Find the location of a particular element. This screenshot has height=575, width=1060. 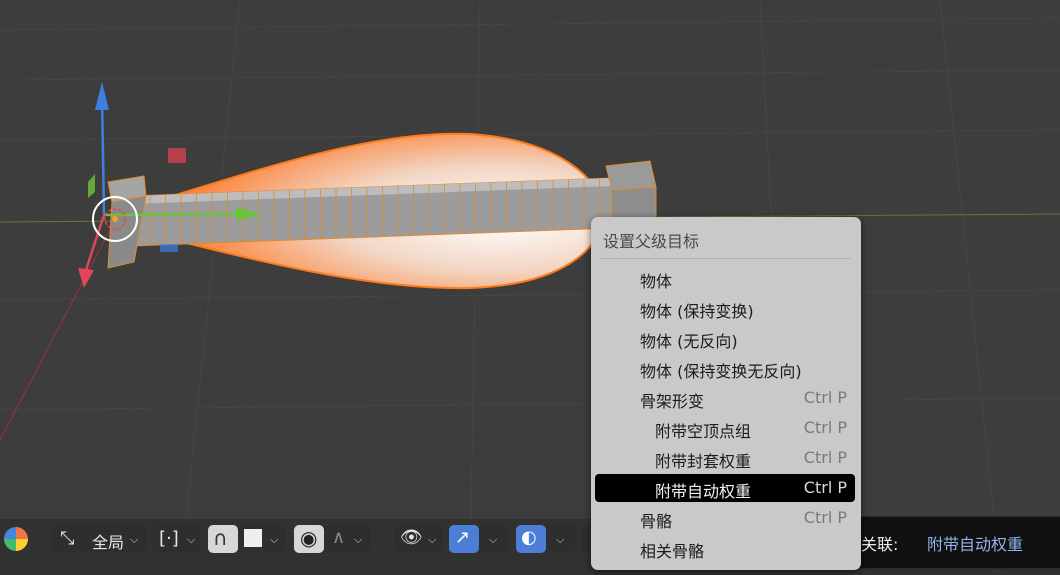

overlays-dropdown: ⌵ is located at coordinates (561, 539).